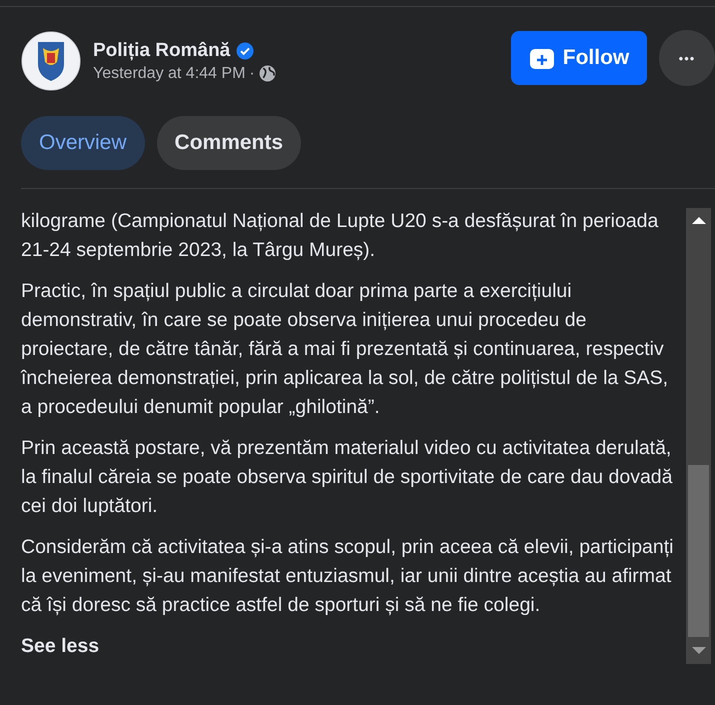  I want to click on scroll-thumb, so click(698, 551).